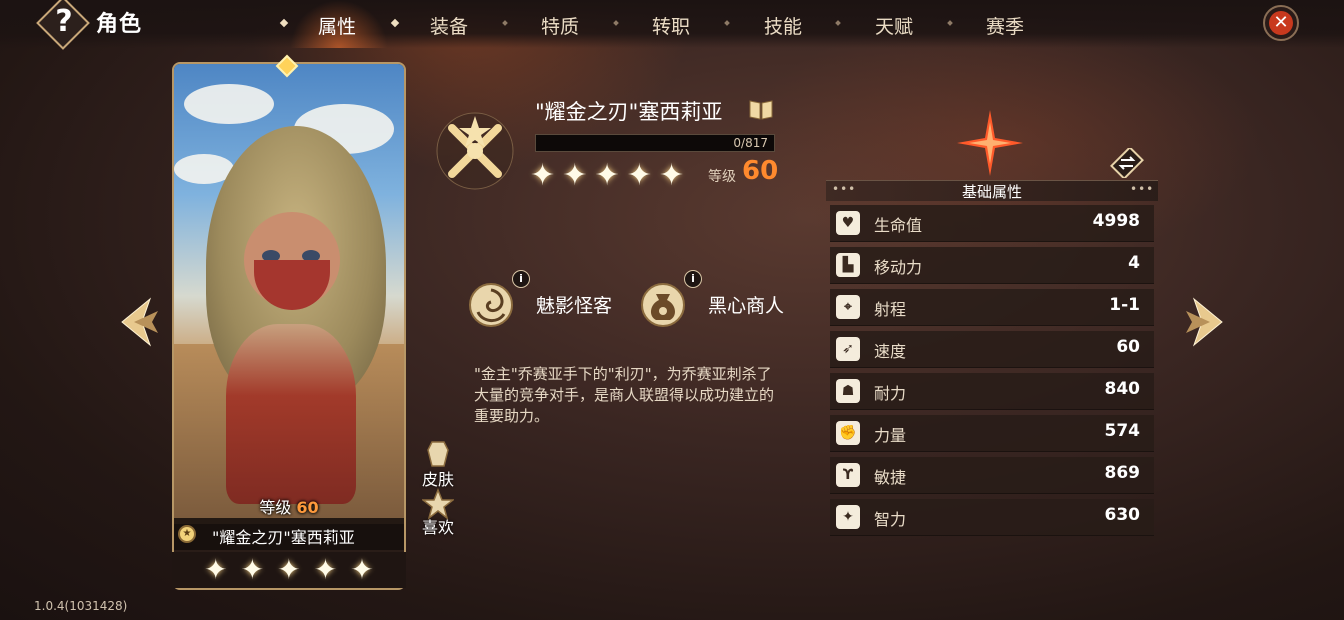 The image size is (1344, 620). Describe the element at coordinates (671, 25) in the screenshot. I see `tab-class-change: 转职` at that location.